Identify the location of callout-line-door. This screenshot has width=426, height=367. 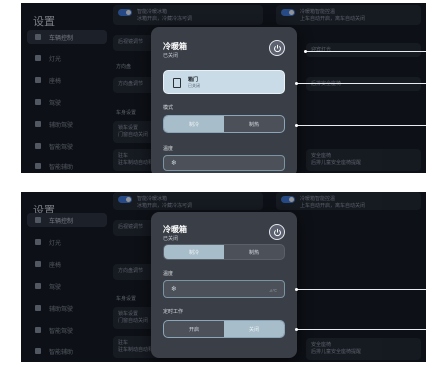
(361, 83).